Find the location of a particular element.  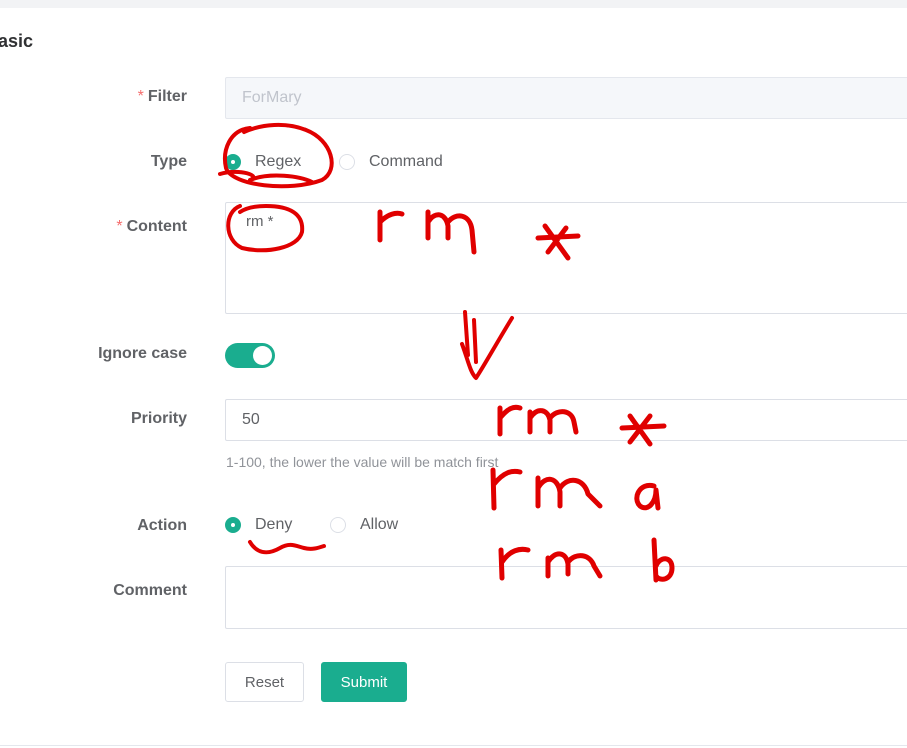

filter-input: ForMary is located at coordinates (566, 98).